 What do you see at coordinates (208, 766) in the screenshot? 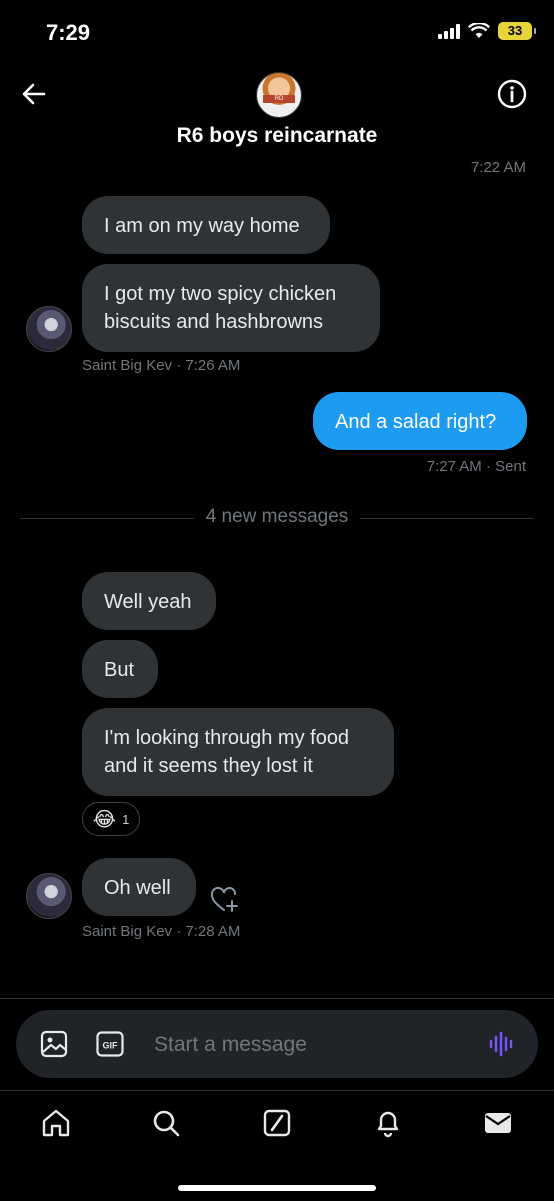
I see `message-line: and it seems they lost it` at bounding box center [208, 766].